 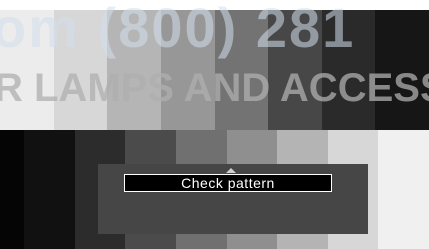 I want to click on menu-item-check-pattern: Check pattern, so click(x=228, y=183).